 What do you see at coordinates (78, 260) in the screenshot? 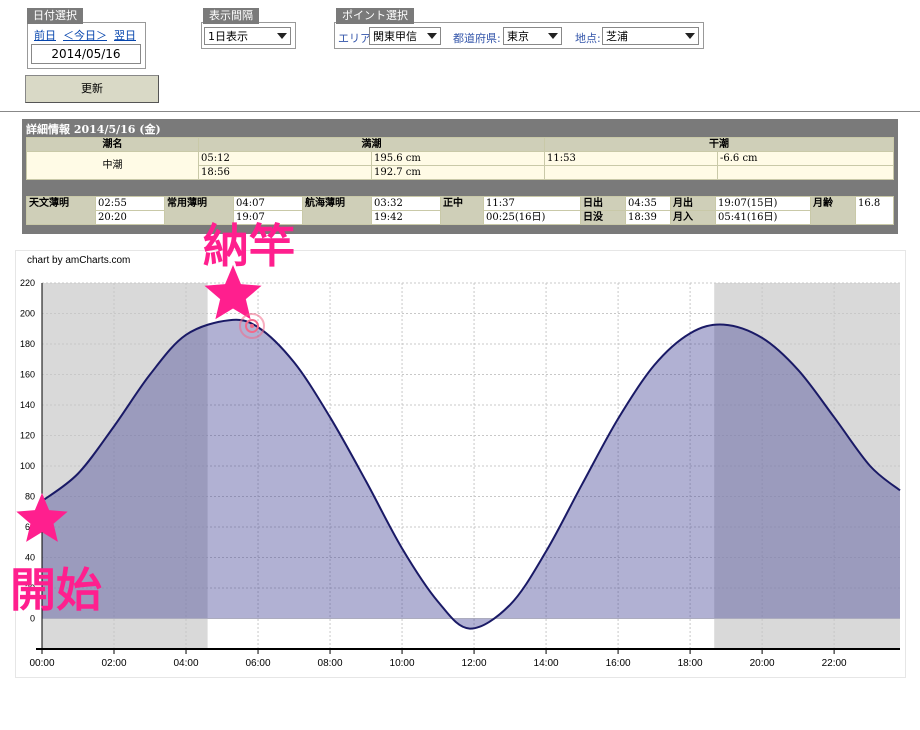
I see `chart-credit: chart by amCharts.com` at bounding box center [78, 260].